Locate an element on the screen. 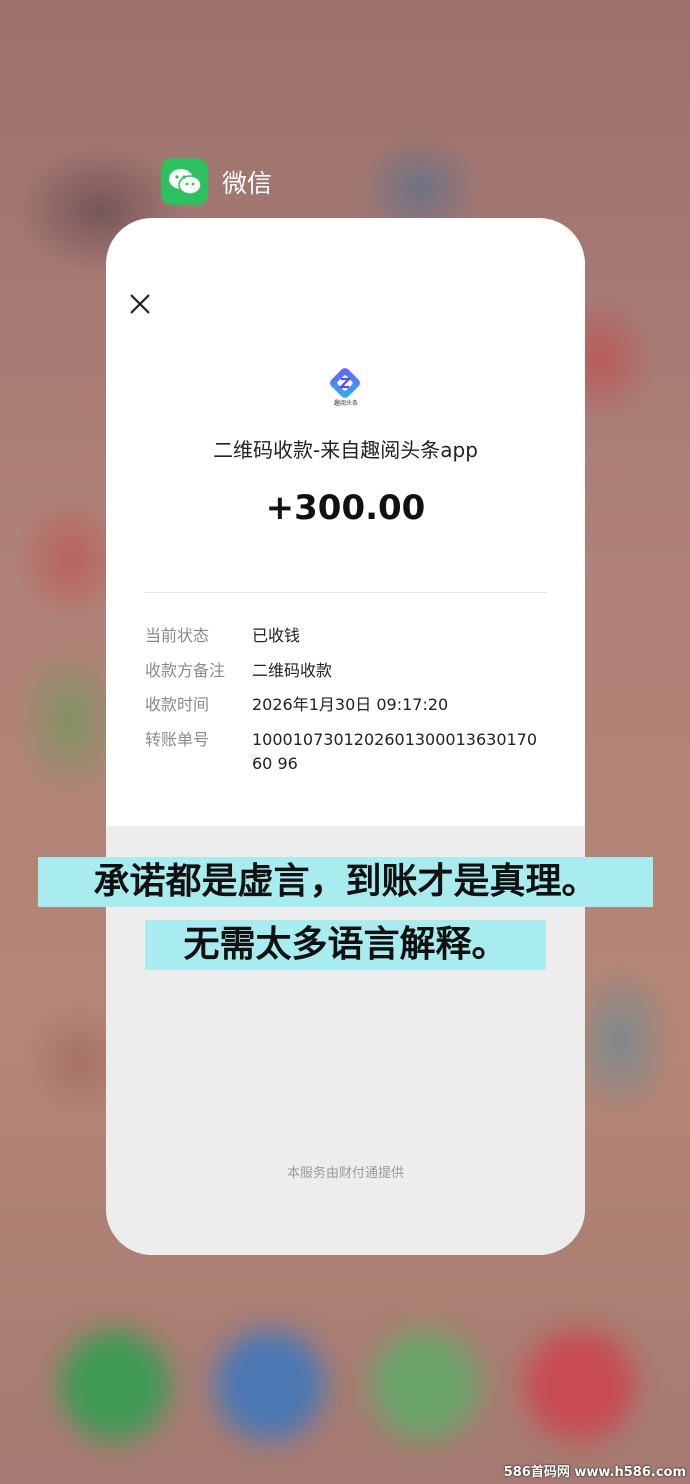  detail-label: 当前状态 is located at coordinates (177, 635).